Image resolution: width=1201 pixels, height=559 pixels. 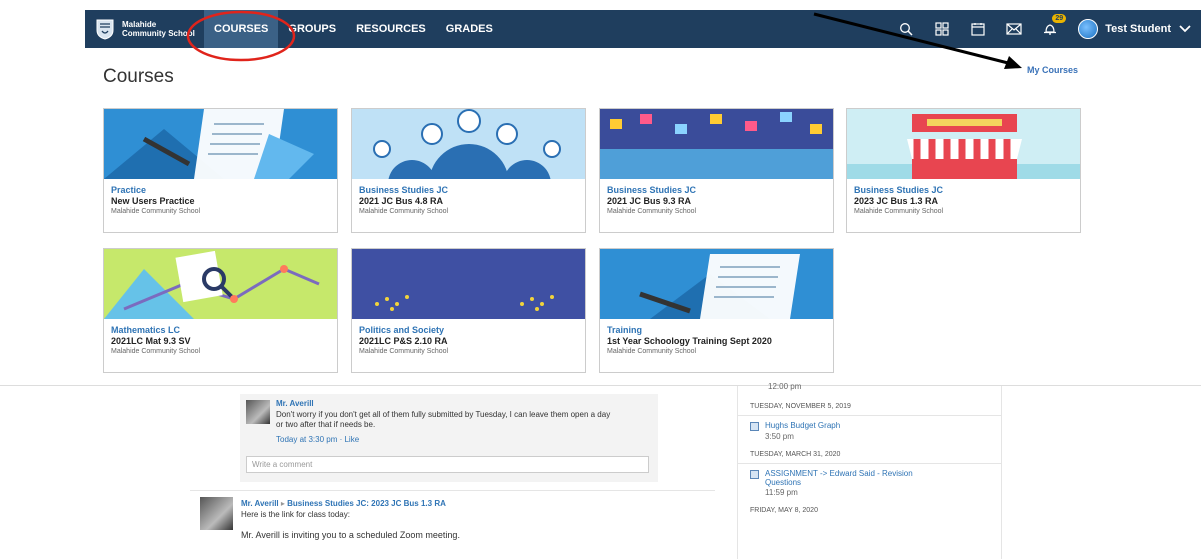 What do you see at coordinates (785, 386) in the screenshot?
I see `partial-time: 12:00 pm` at bounding box center [785, 386].